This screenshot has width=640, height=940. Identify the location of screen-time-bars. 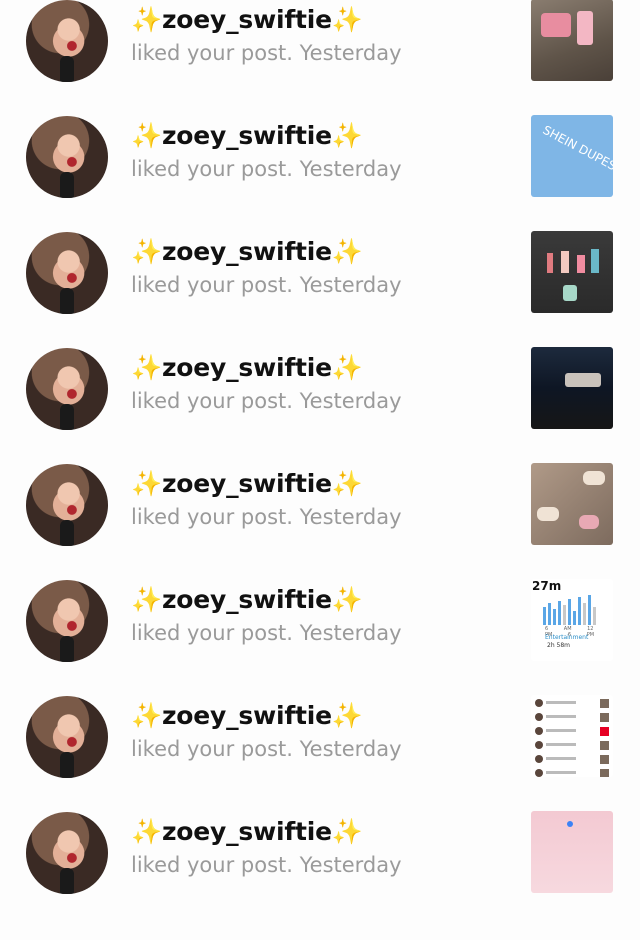
(574, 610).